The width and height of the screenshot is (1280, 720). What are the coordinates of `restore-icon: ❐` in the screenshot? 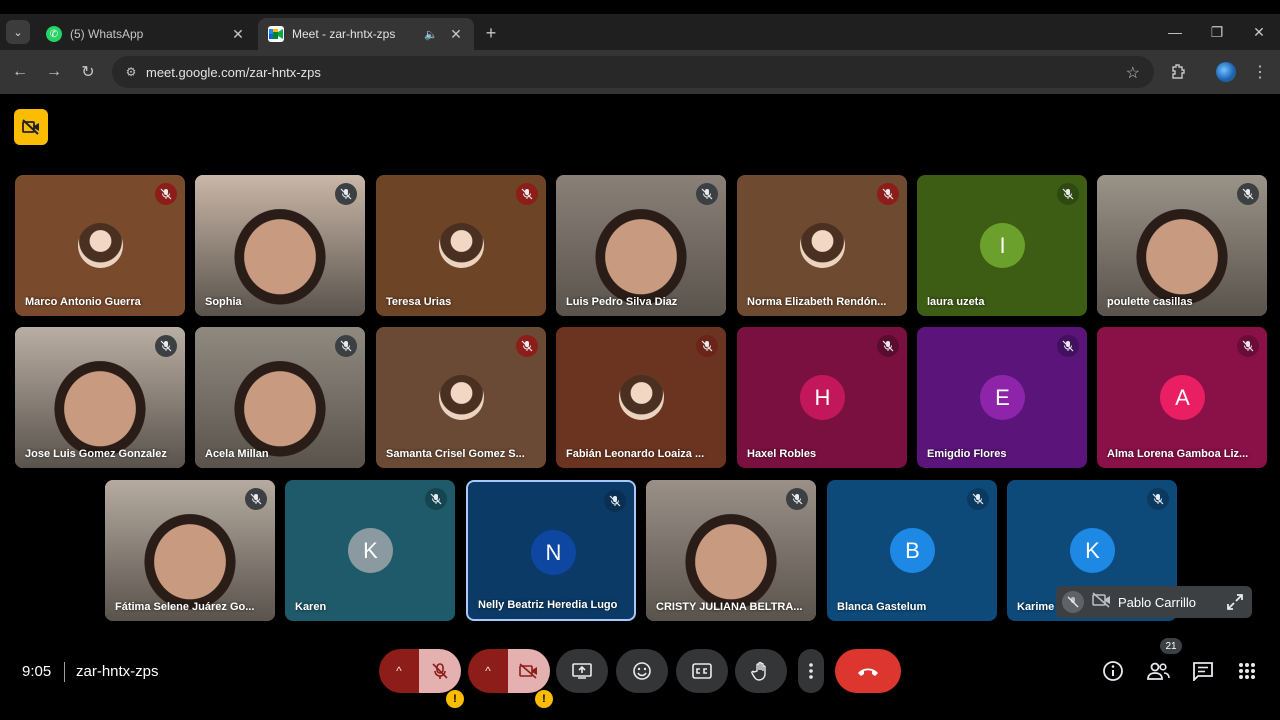 It's located at (1217, 32).